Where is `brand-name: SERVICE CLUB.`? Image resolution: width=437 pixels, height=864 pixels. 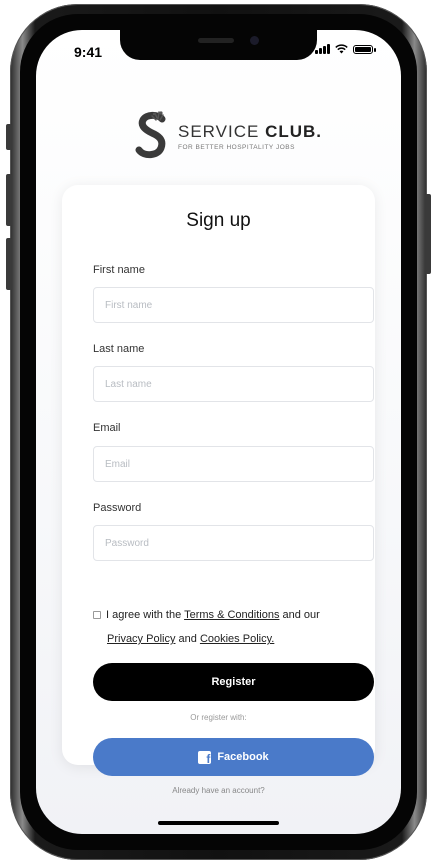 brand-name: SERVICE CLUB. is located at coordinates (250, 132).